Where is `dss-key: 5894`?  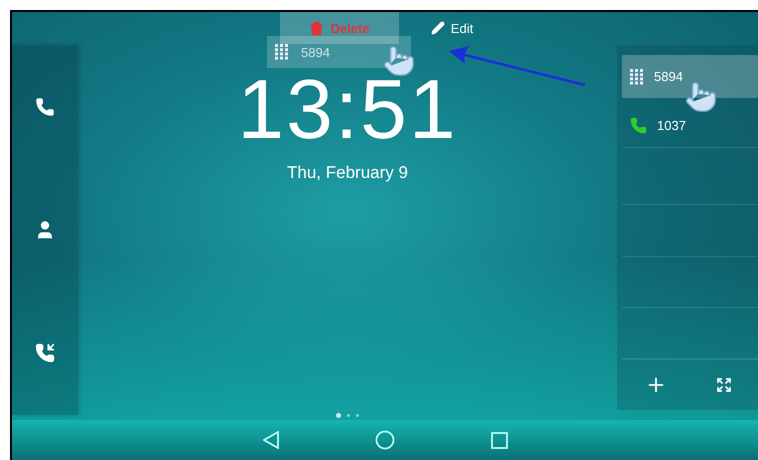 dss-key: 5894 is located at coordinates (690, 76).